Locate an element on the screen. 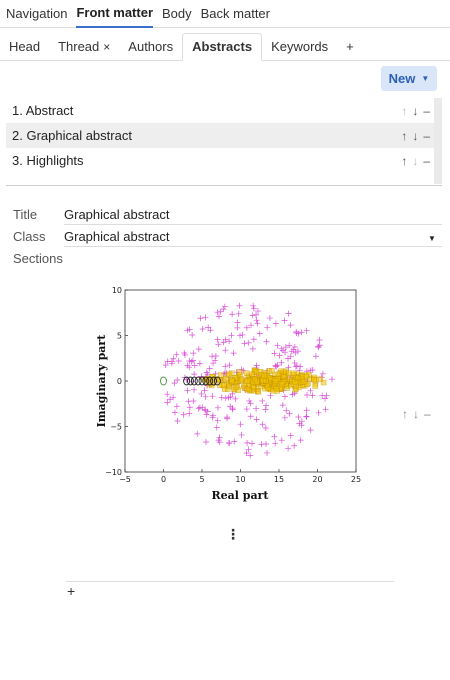  add-tab-icon: + is located at coordinates (350, 47).